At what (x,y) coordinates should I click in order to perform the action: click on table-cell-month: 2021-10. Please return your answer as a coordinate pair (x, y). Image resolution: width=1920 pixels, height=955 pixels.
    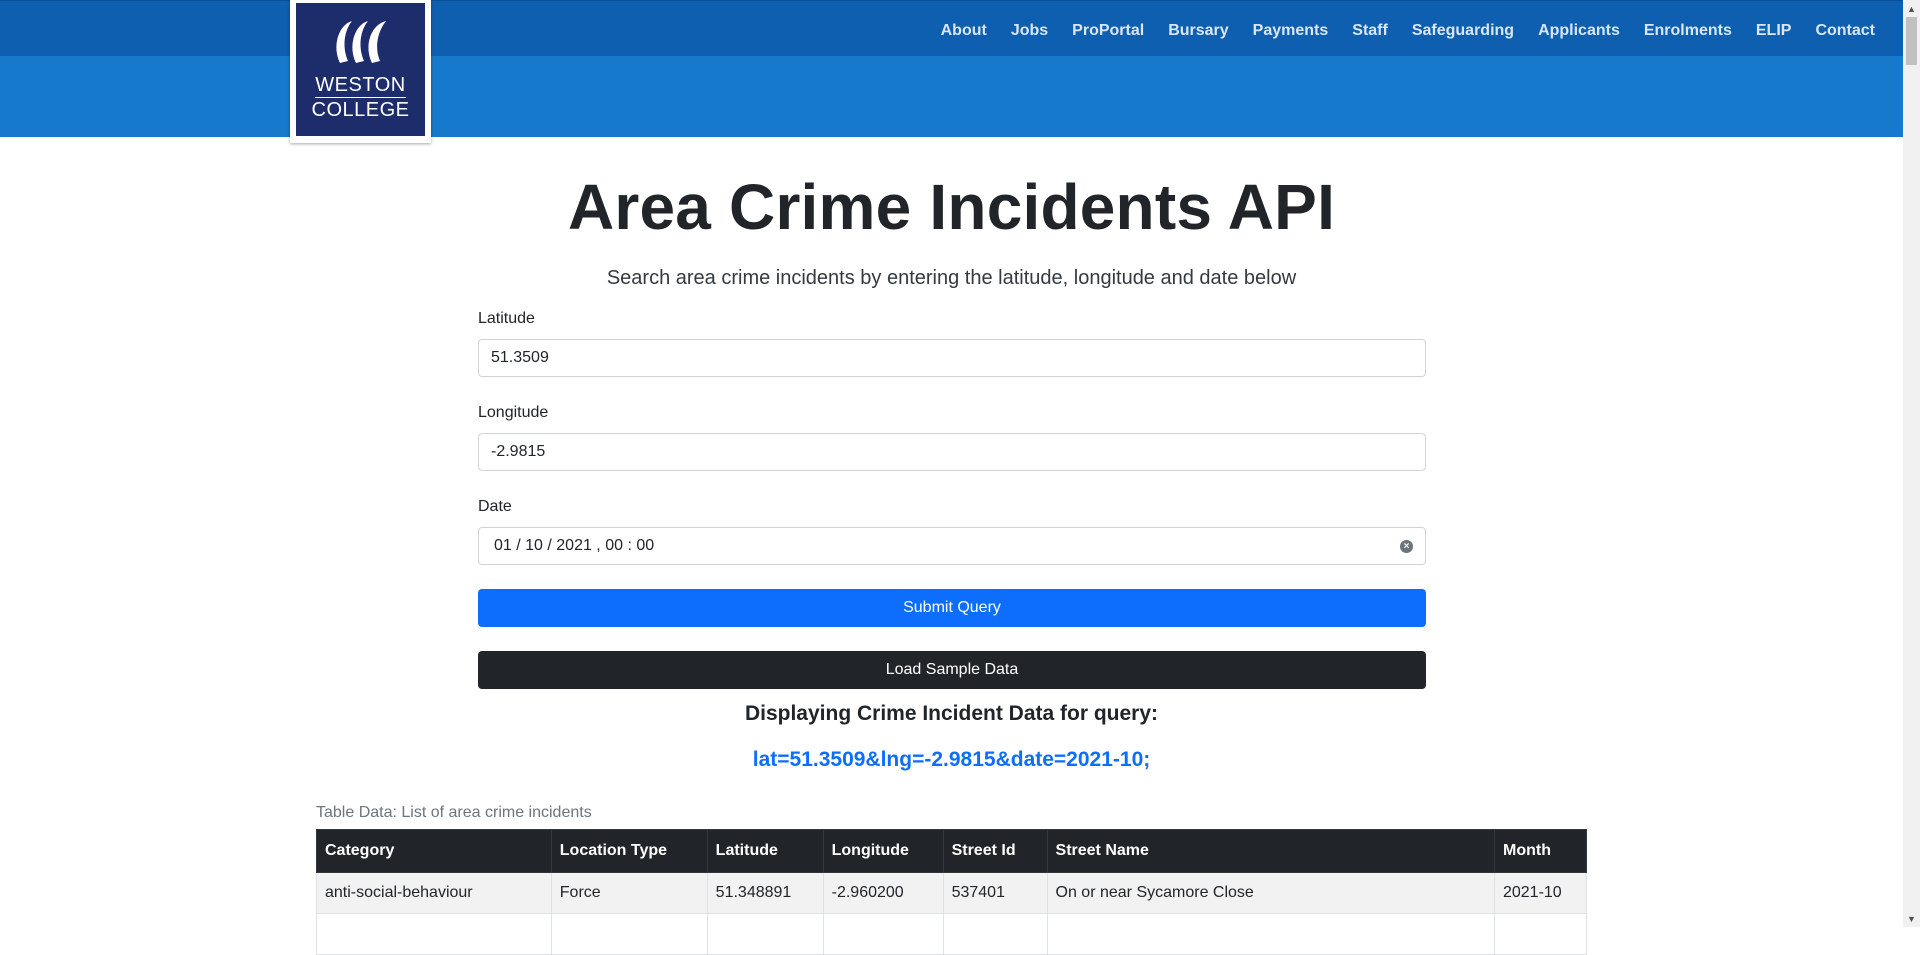
    Looking at the image, I should click on (1540, 893).